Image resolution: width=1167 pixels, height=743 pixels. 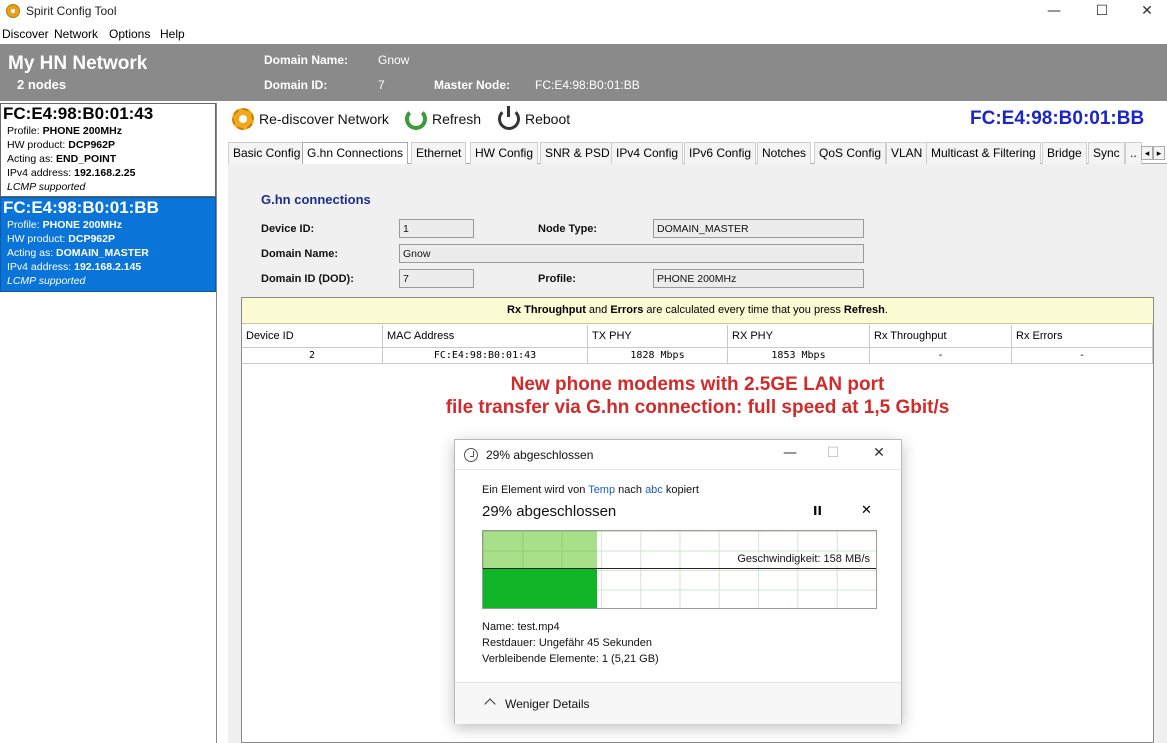 I want to click on menu-network: Network, so click(x=76, y=34).